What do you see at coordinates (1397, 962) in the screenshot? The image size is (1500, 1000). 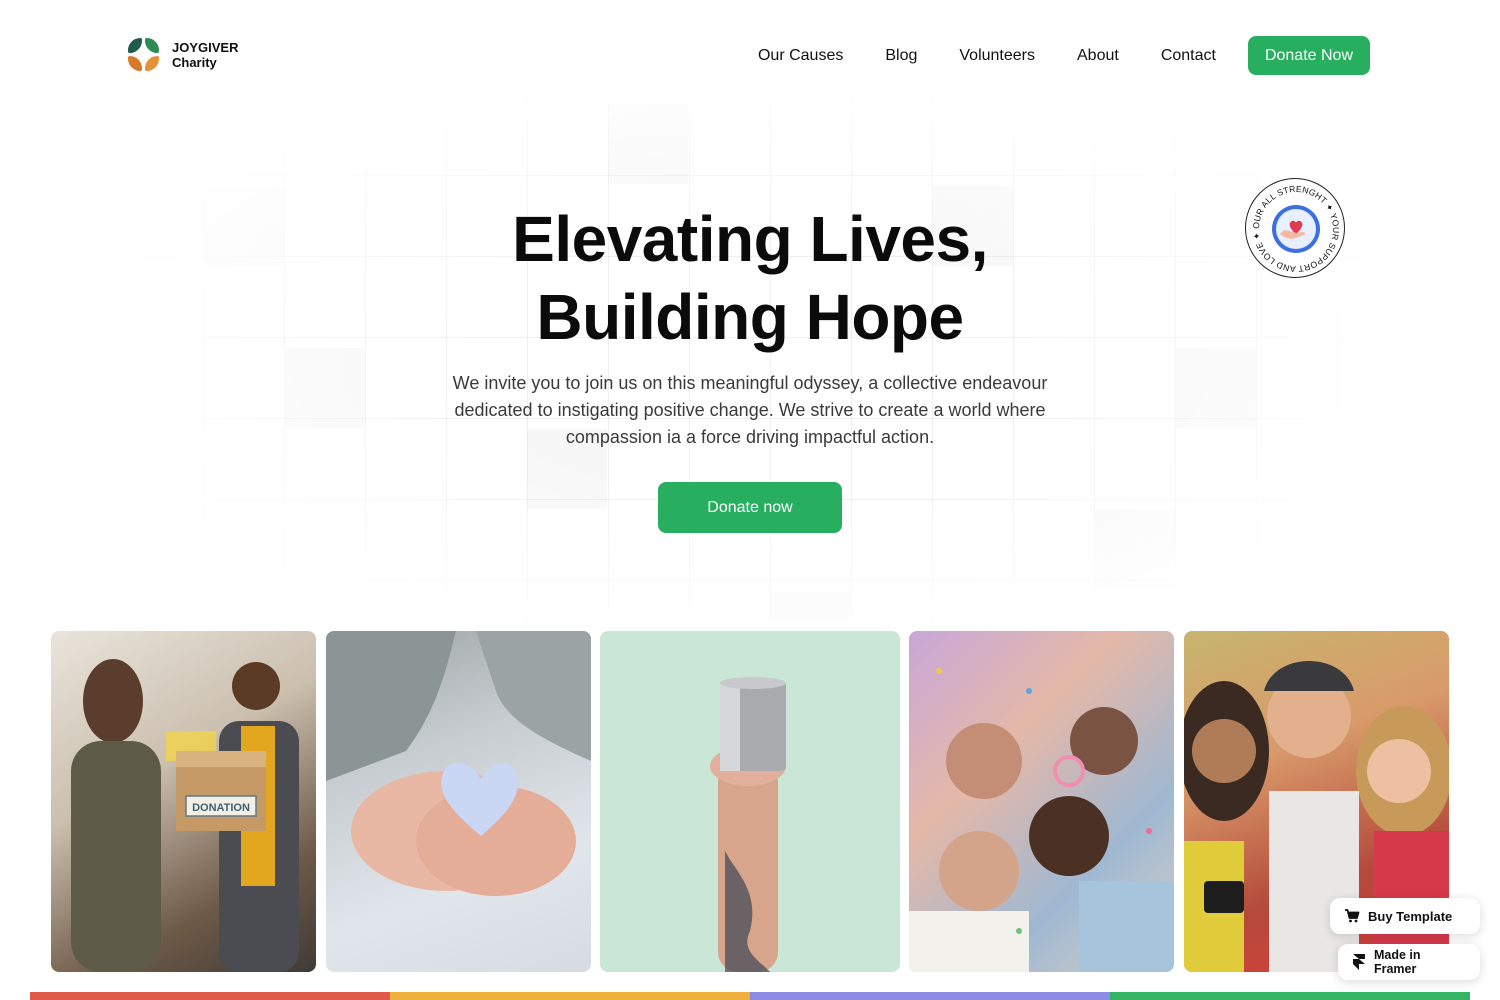 I see `made-in-framer-label: Made in Framer` at bounding box center [1397, 962].